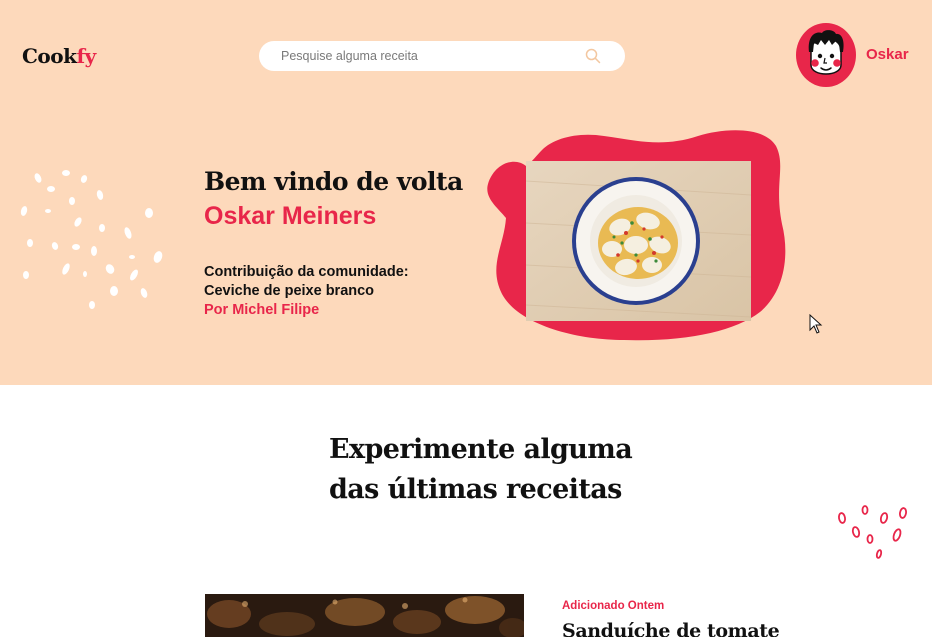 This screenshot has width=932, height=637. Describe the element at coordinates (671, 628) in the screenshot. I see `recipe-card-title: Sanduíche de tomate` at that location.